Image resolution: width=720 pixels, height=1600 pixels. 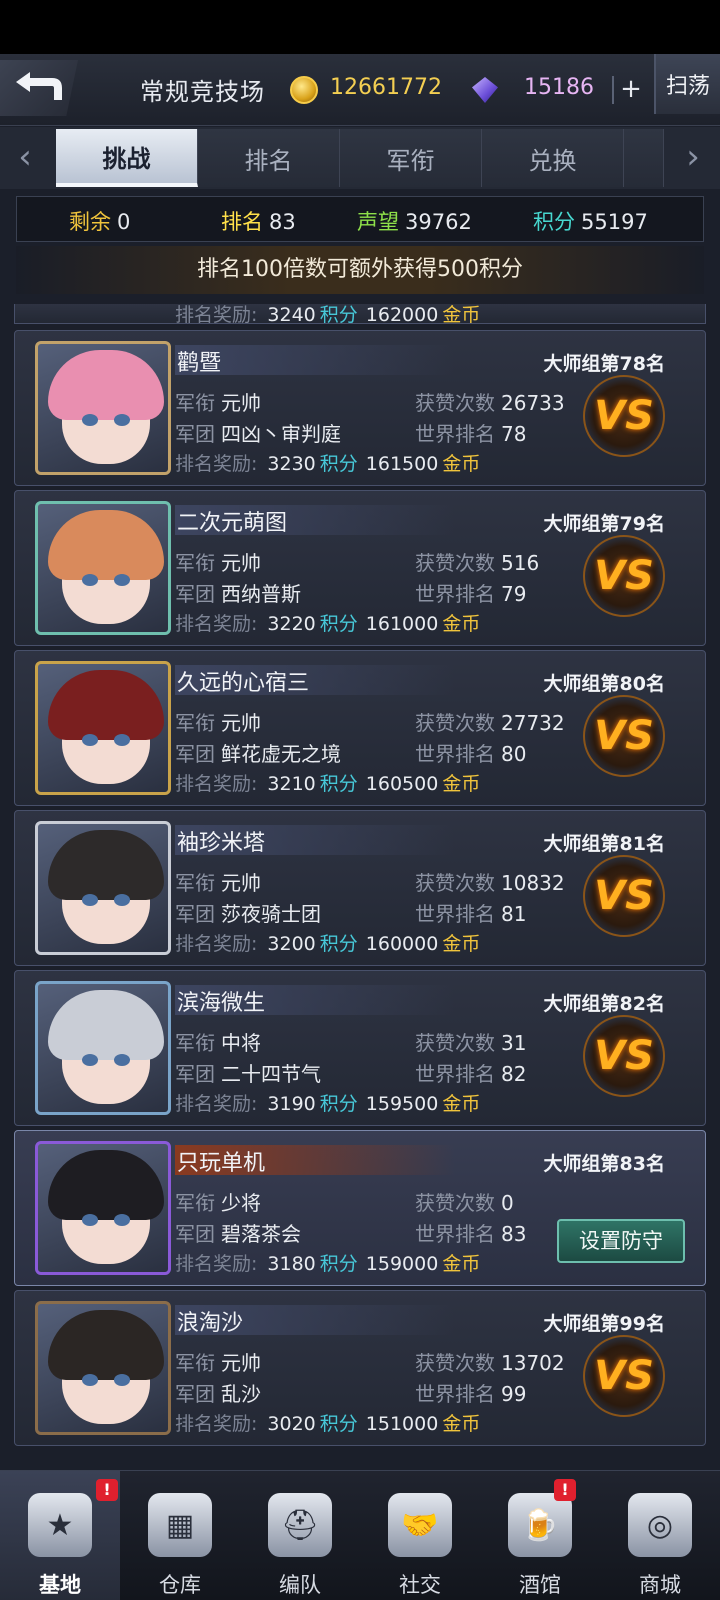 What do you see at coordinates (471, 594) in the screenshot?
I see `world-rank-row: 世界排名 79` at bounding box center [471, 594].